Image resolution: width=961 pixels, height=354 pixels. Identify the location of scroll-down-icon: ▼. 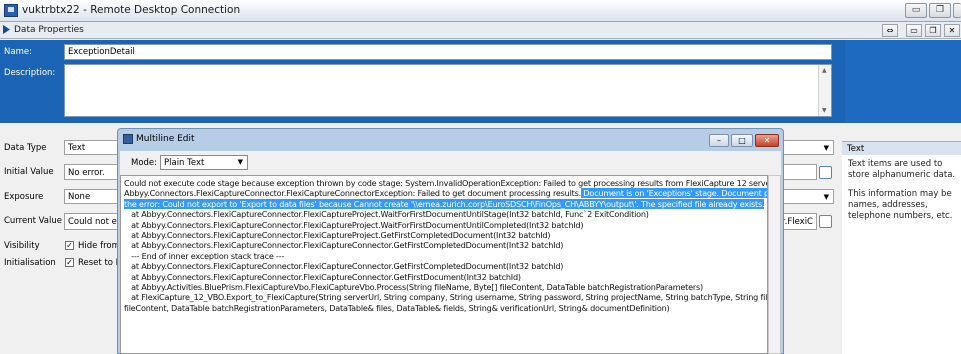
(824, 110).